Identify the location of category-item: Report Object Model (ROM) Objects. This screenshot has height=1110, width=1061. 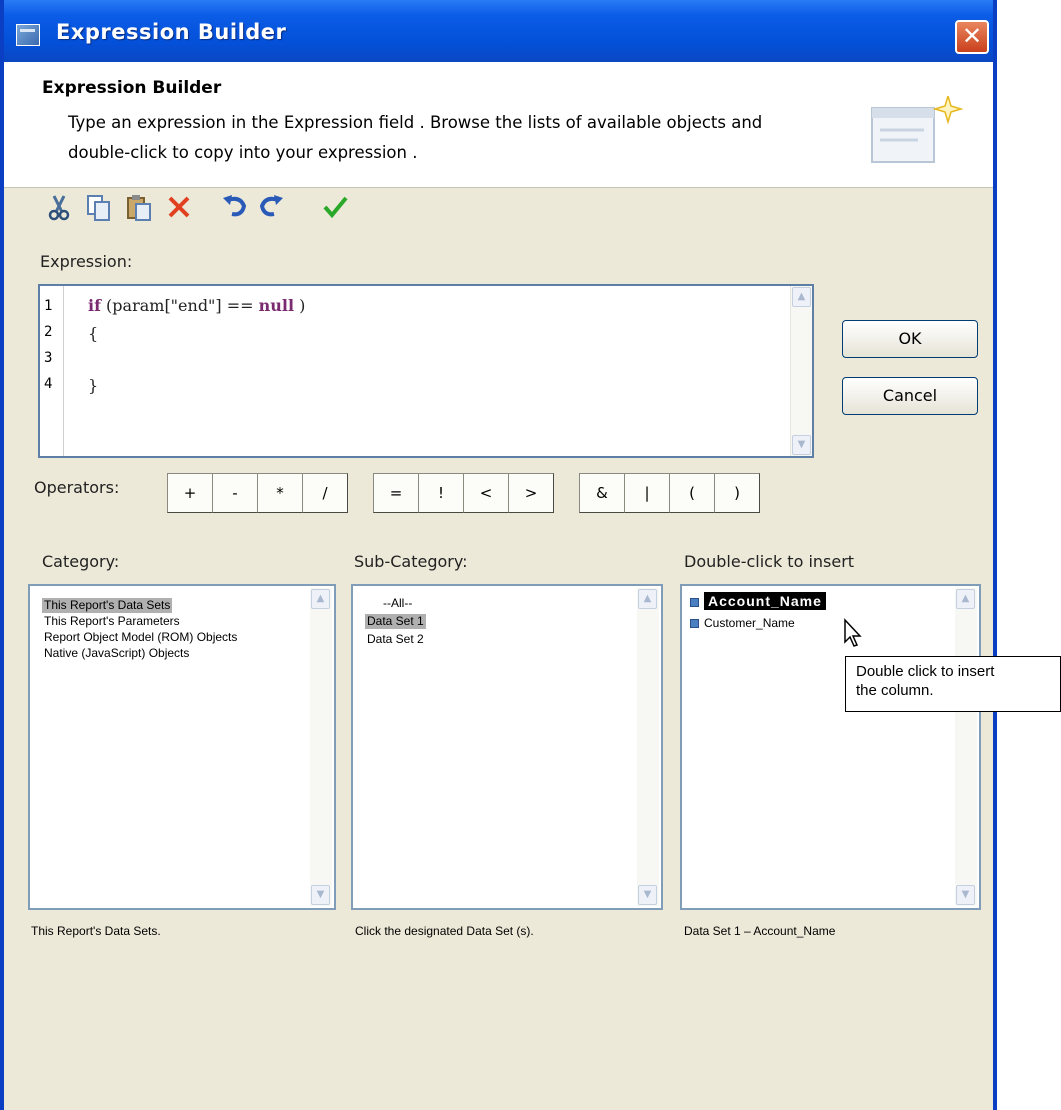
(140, 637).